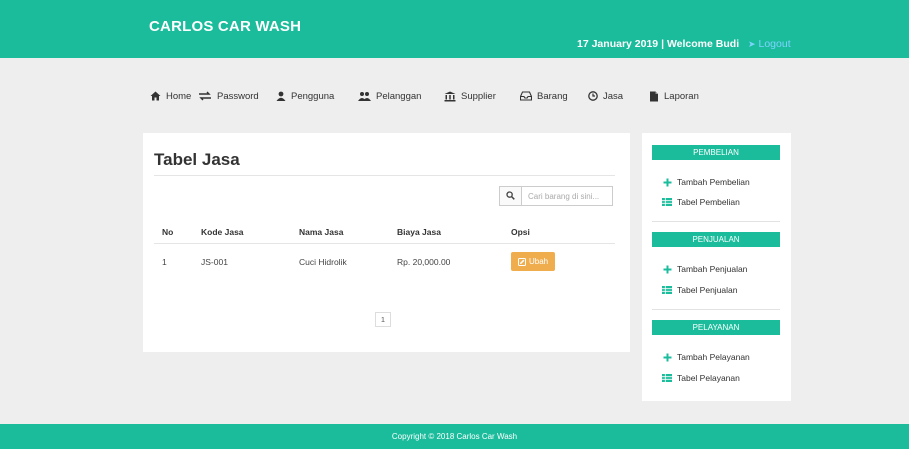 The height and width of the screenshot is (449, 909). Describe the element at coordinates (752, 44) in the screenshot. I see `logout-icon: ➤` at that location.